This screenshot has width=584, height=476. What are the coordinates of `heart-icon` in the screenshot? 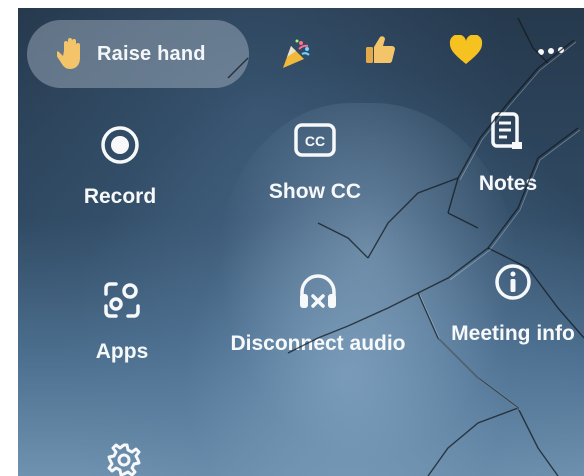 It's located at (466, 50).